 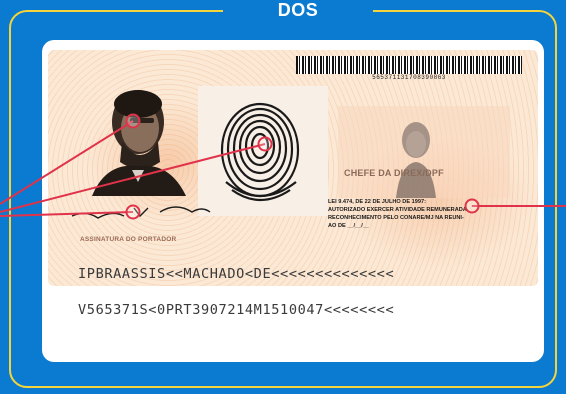 I want to click on callout-marker-signature, so click(x=133, y=212).